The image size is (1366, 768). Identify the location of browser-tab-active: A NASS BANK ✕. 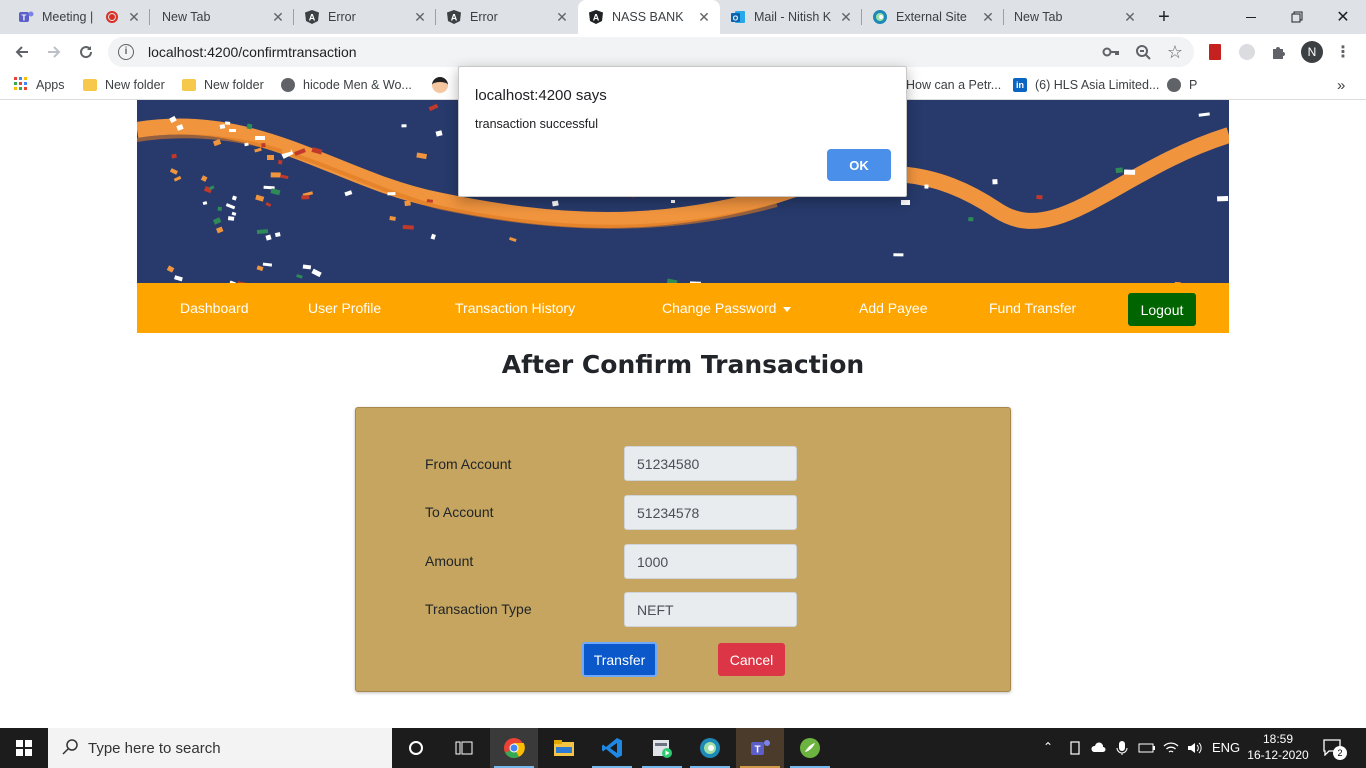
(649, 17).